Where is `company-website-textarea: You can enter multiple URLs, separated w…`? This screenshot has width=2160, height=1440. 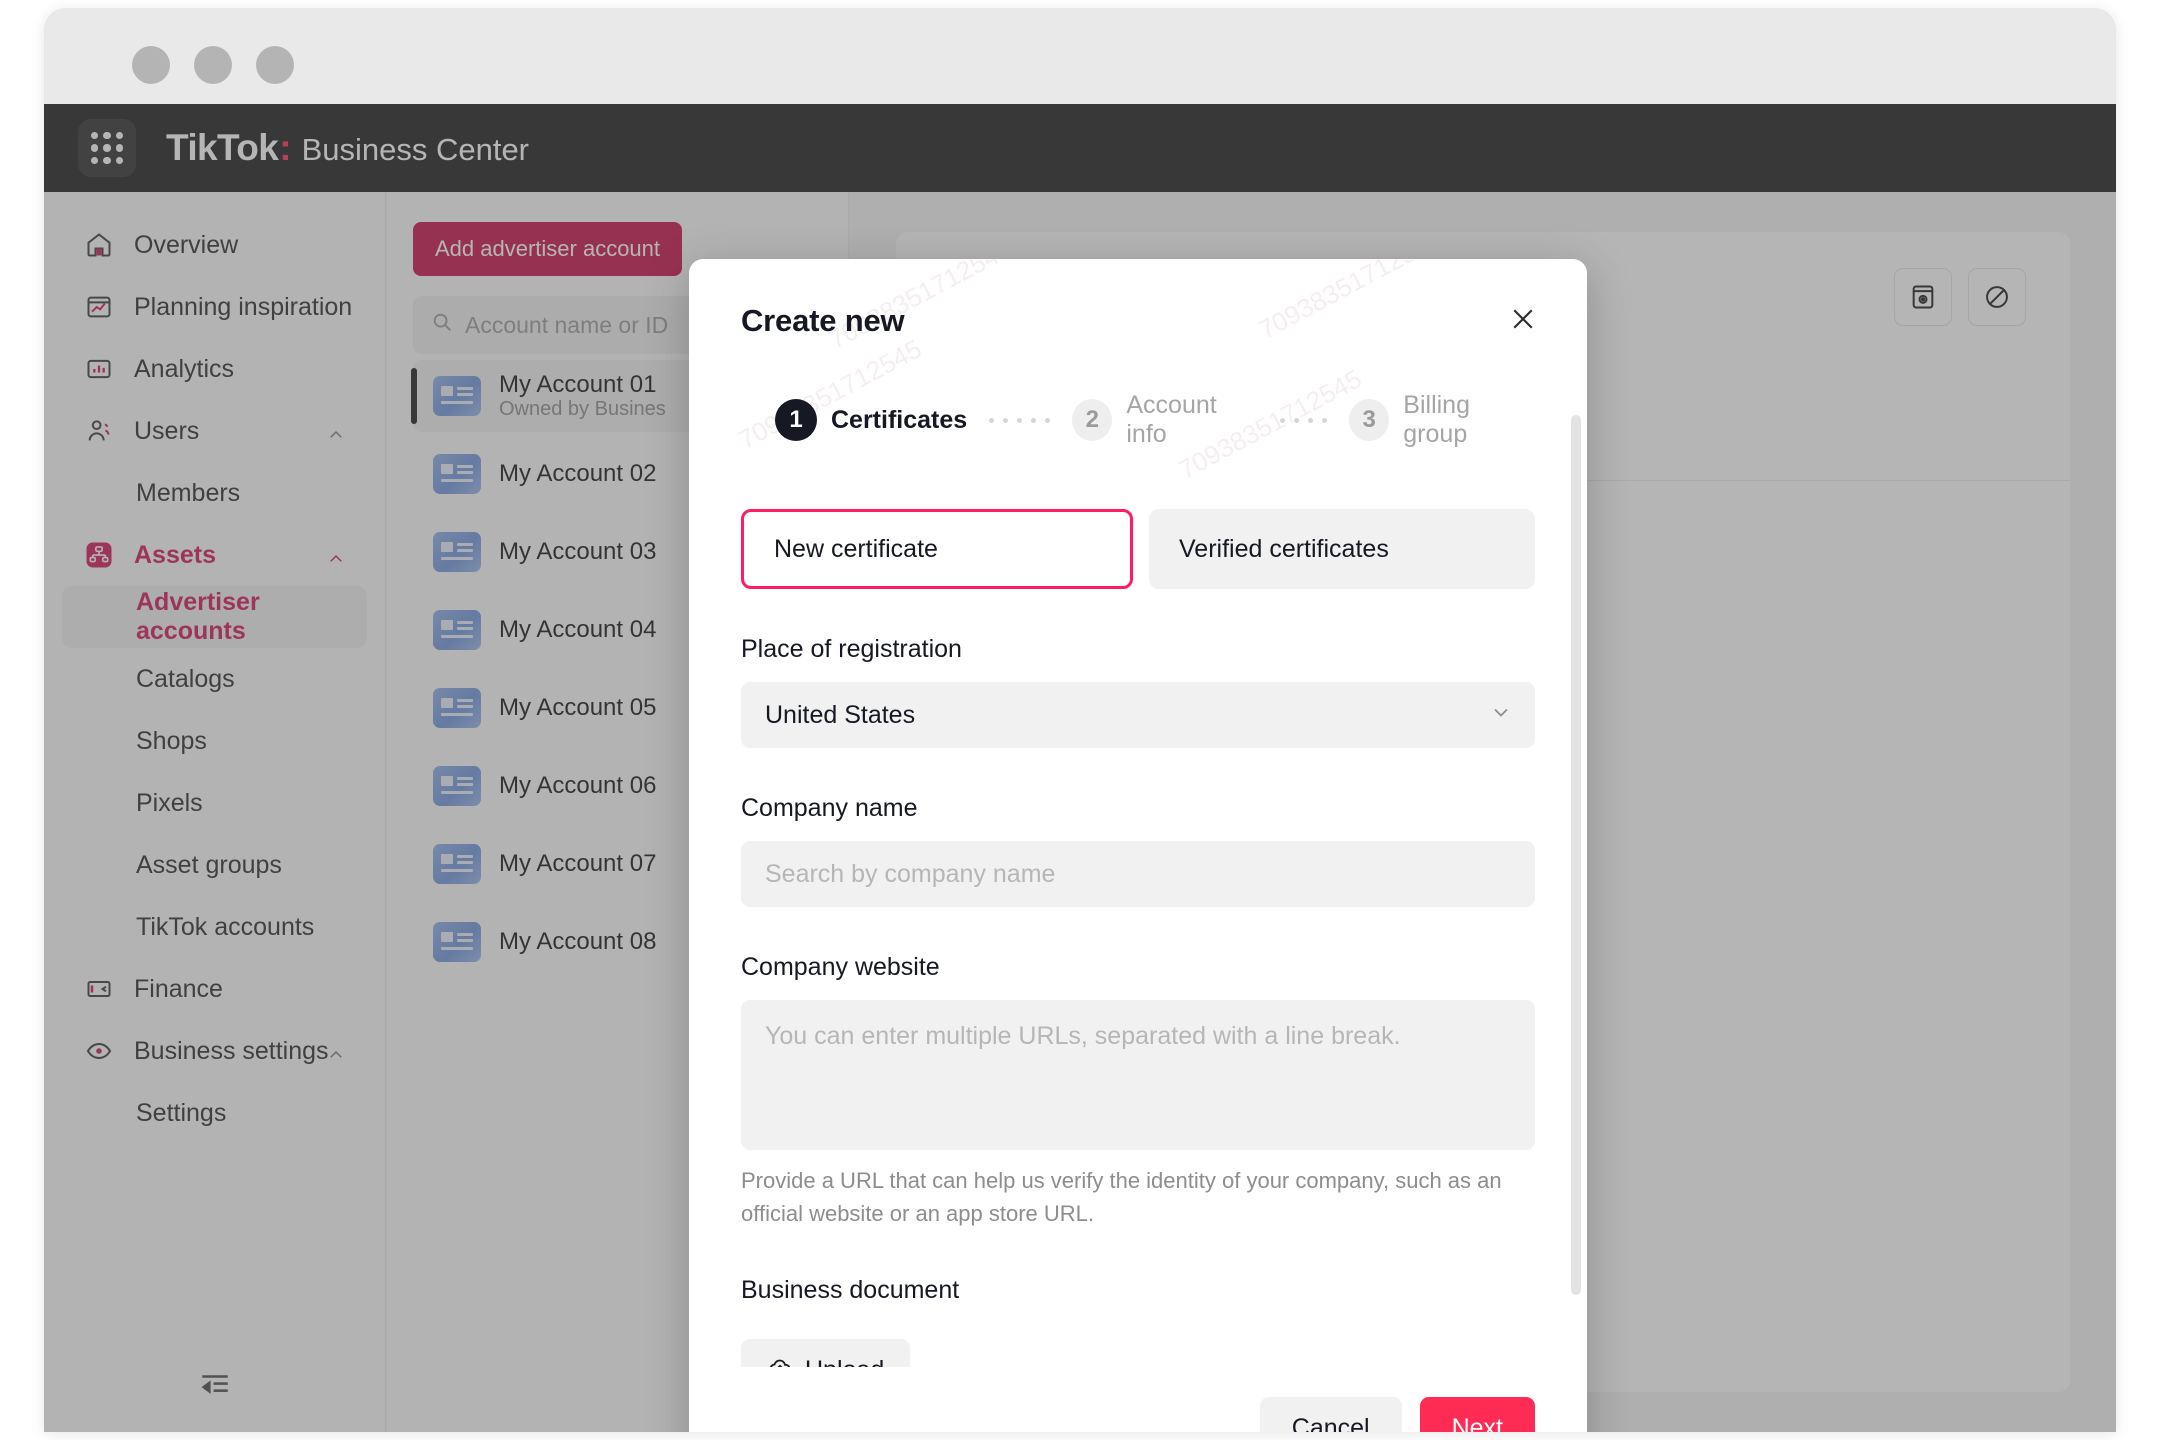
company-website-textarea: You can enter multiple URLs, separated w… is located at coordinates (1138, 1075).